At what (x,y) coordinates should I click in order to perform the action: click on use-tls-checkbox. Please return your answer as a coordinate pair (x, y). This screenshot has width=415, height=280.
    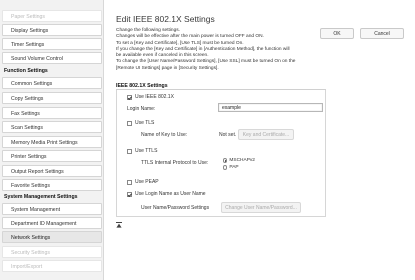
    Looking at the image, I should click on (129, 123).